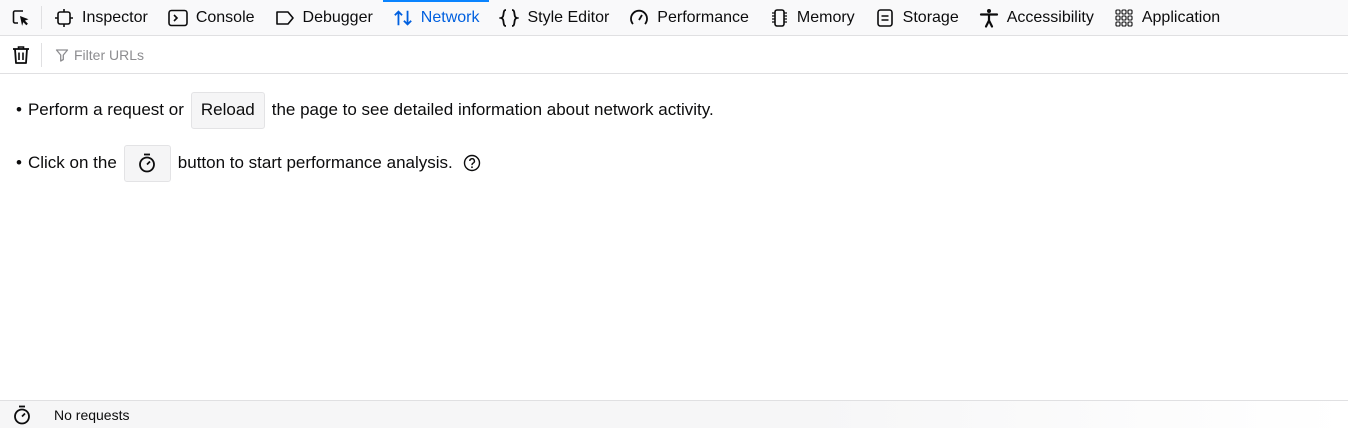  What do you see at coordinates (639, 18) in the screenshot?
I see `performance-icon` at bounding box center [639, 18].